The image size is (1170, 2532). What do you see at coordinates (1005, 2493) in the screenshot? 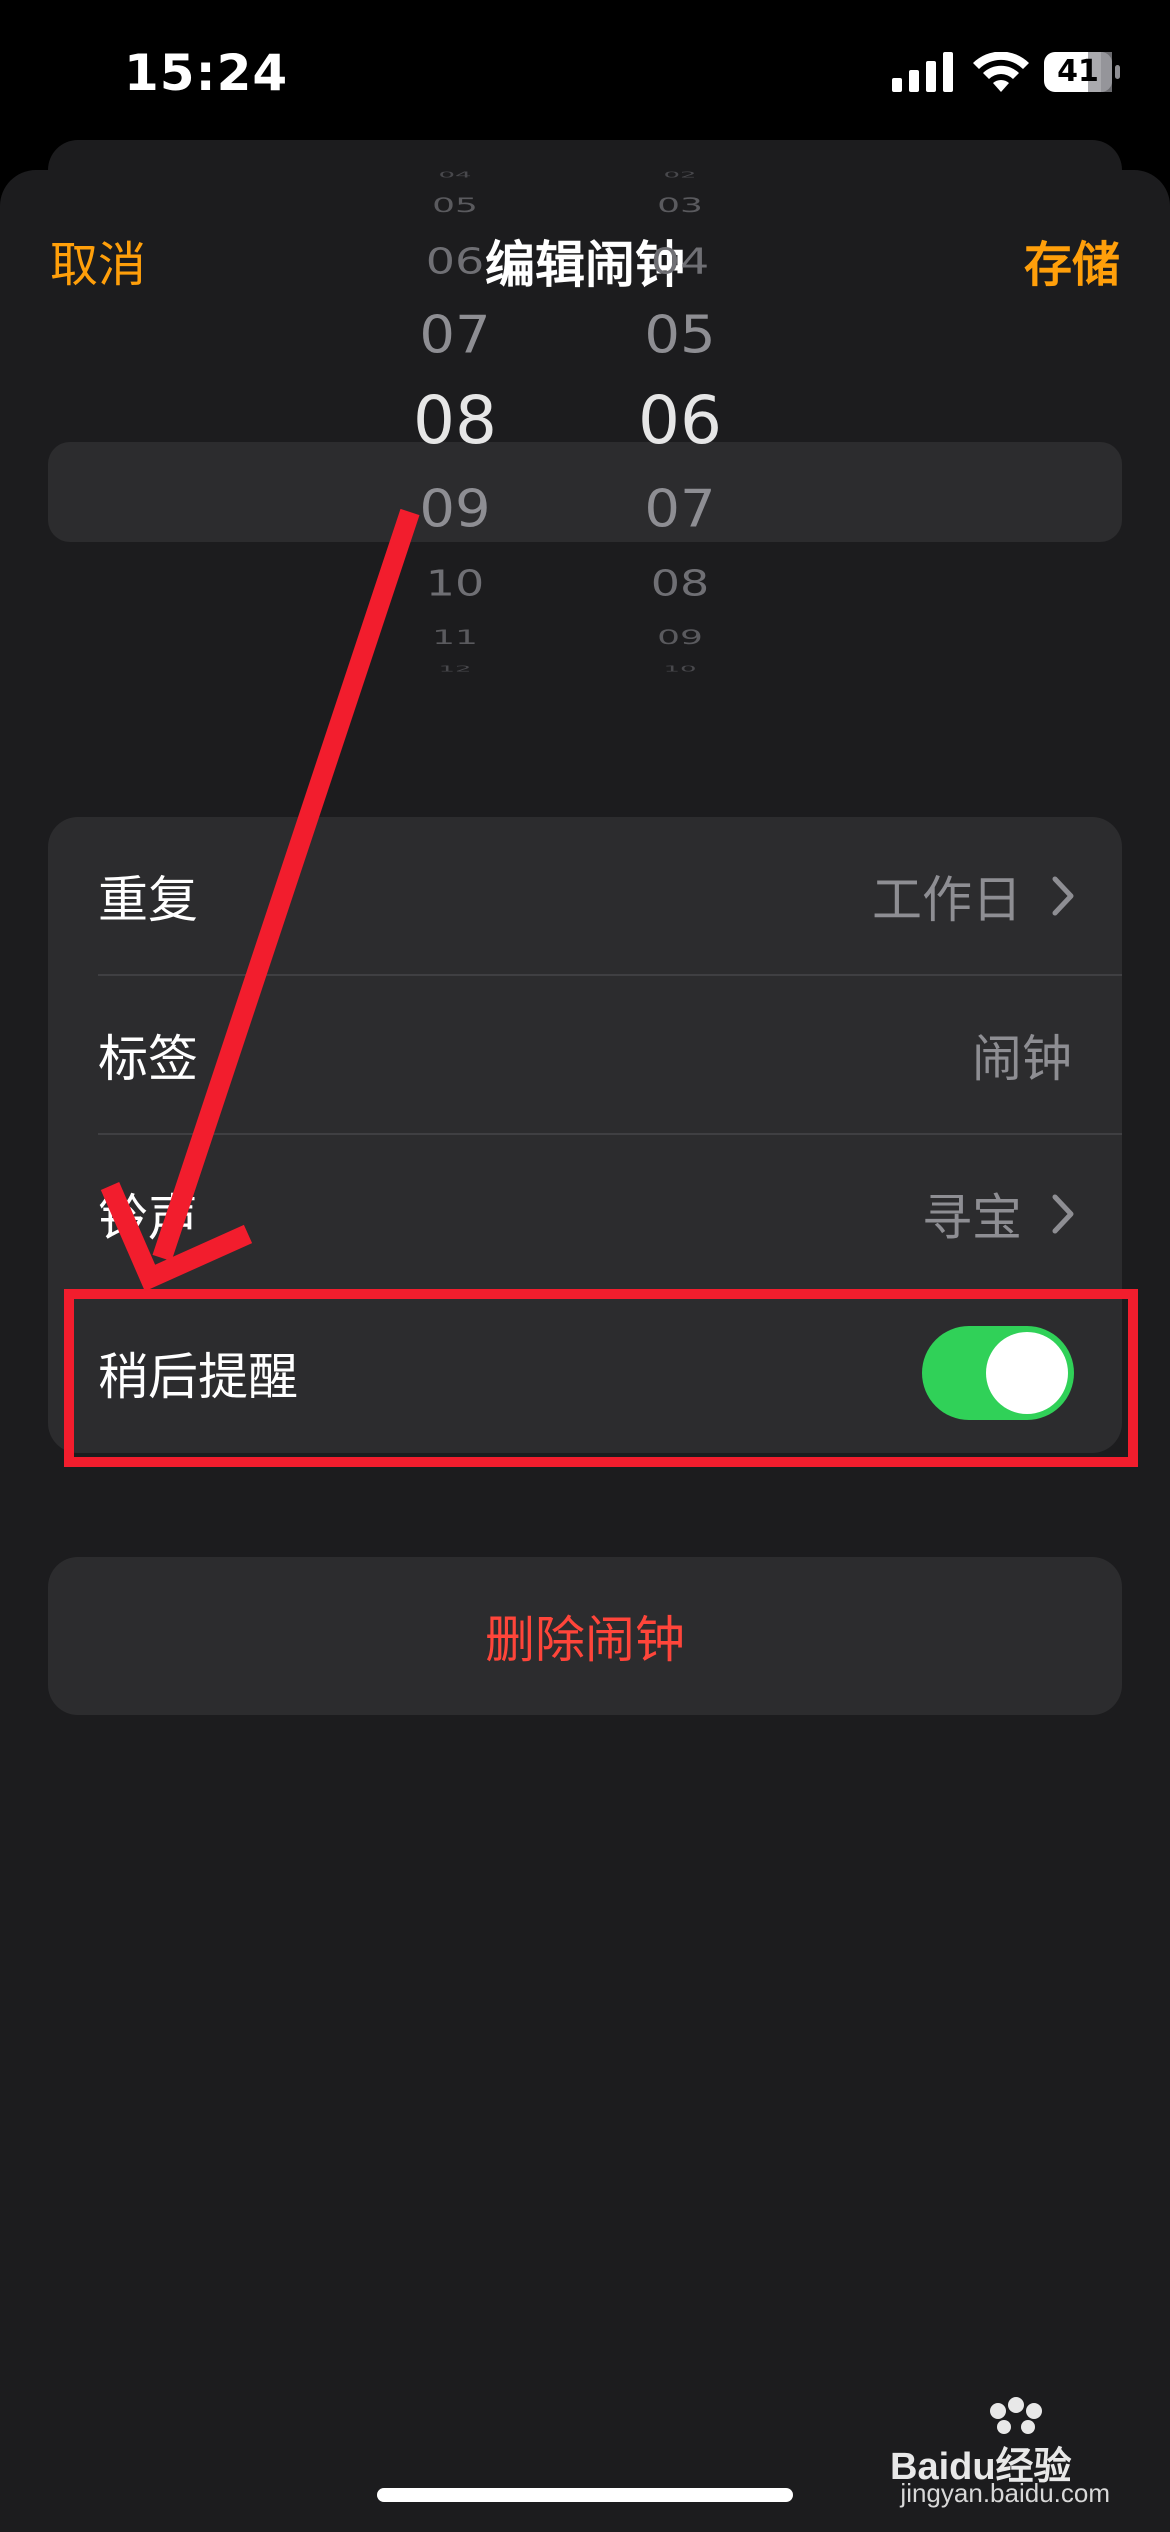
I see `watermark-url: jingyan.baidu.com` at bounding box center [1005, 2493].